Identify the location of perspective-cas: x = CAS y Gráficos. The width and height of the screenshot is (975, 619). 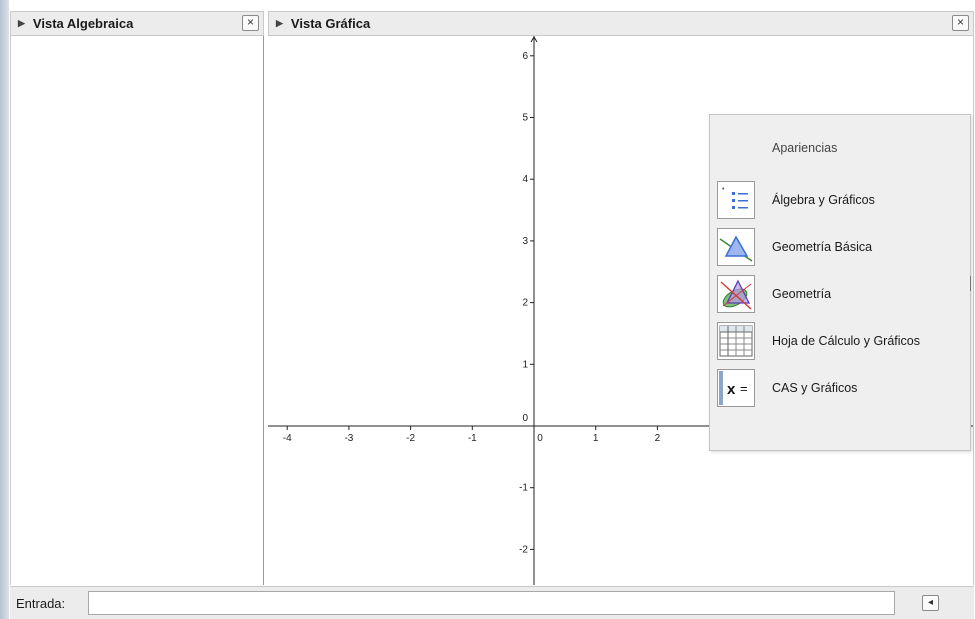
(787, 388).